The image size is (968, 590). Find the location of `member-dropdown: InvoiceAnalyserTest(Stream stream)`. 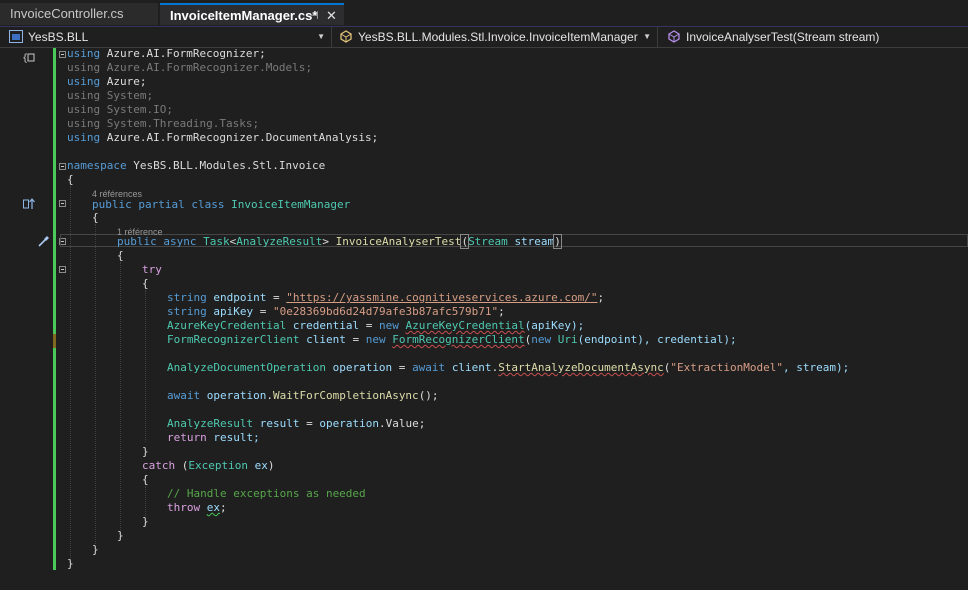

member-dropdown: InvoiceAnalyserTest(Stream stream) is located at coordinates (814, 37).